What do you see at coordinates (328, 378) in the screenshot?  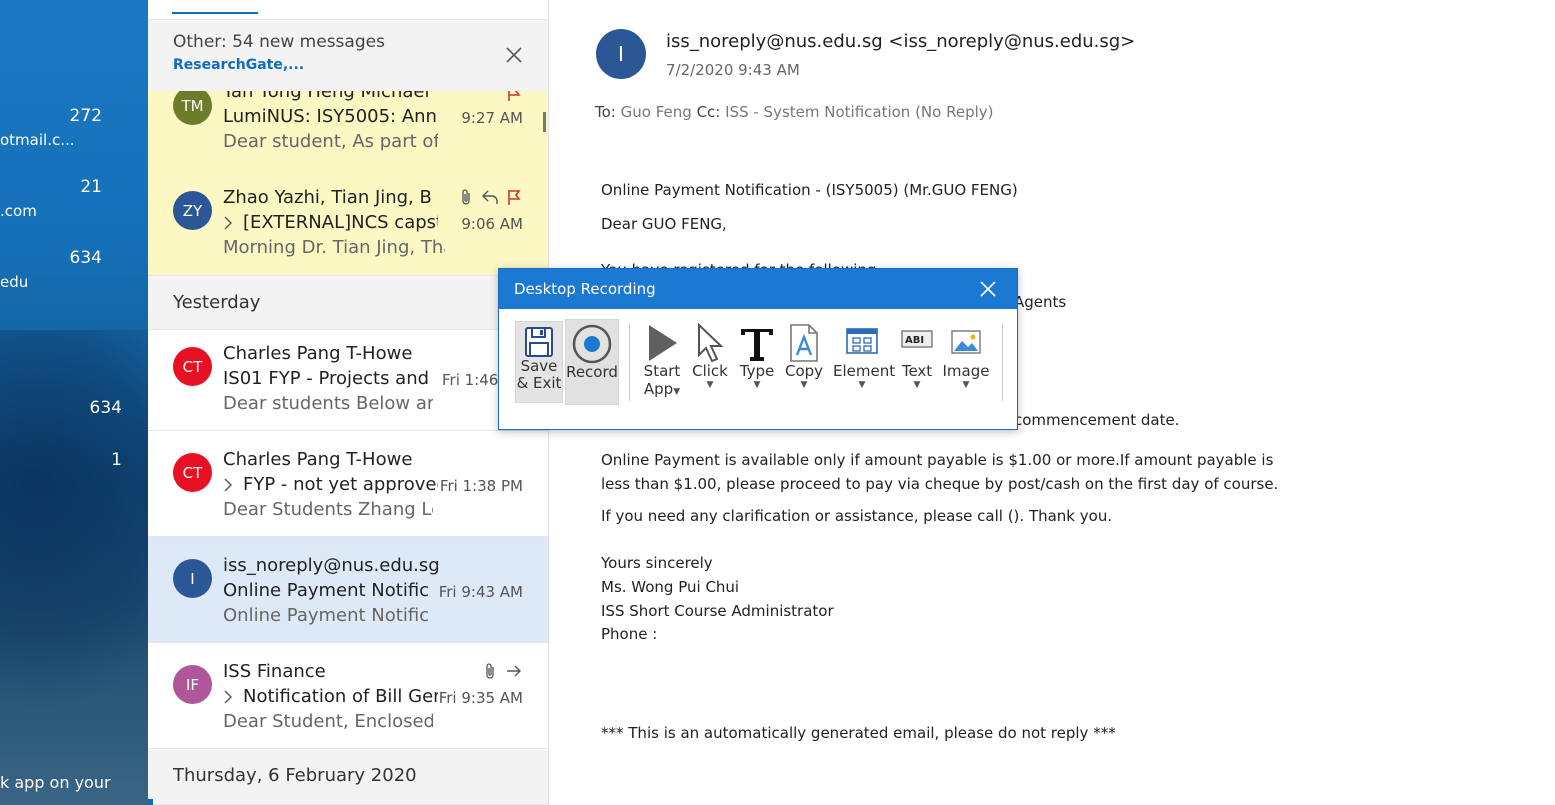 I see `message-subject: IS01 FYP - Projects and supervisors` at bounding box center [328, 378].